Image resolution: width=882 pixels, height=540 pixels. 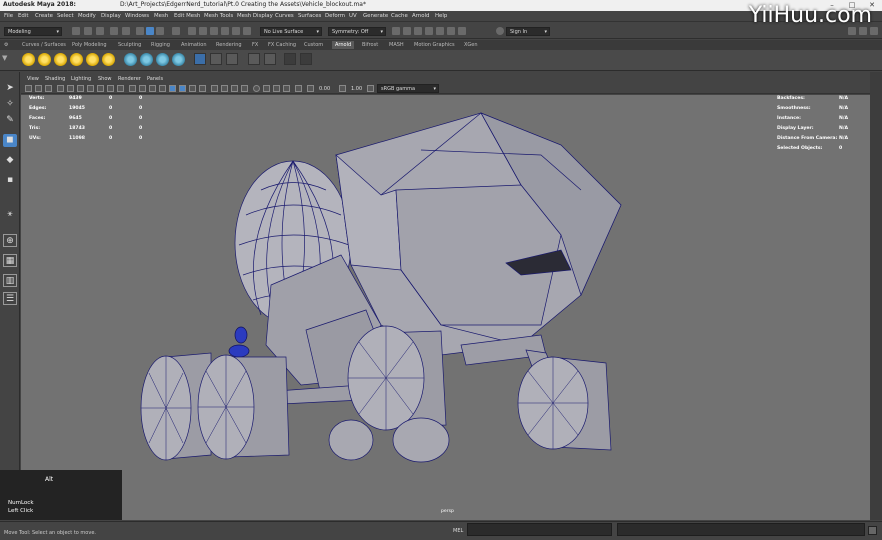 What do you see at coordinates (399, 16) in the screenshot?
I see `menu-cache: Cache` at bounding box center [399, 16].